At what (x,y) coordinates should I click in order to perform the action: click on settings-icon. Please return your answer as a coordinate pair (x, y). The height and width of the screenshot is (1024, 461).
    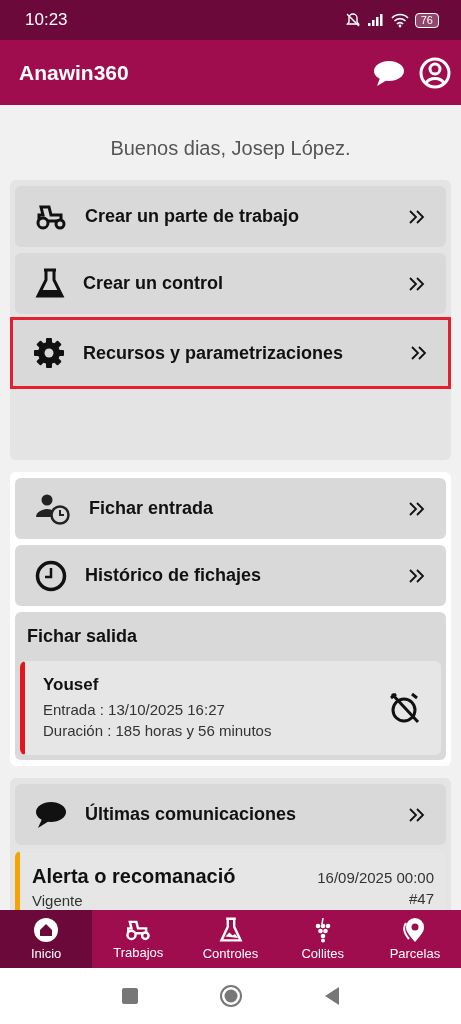
    Looking at the image, I should click on (49, 353).